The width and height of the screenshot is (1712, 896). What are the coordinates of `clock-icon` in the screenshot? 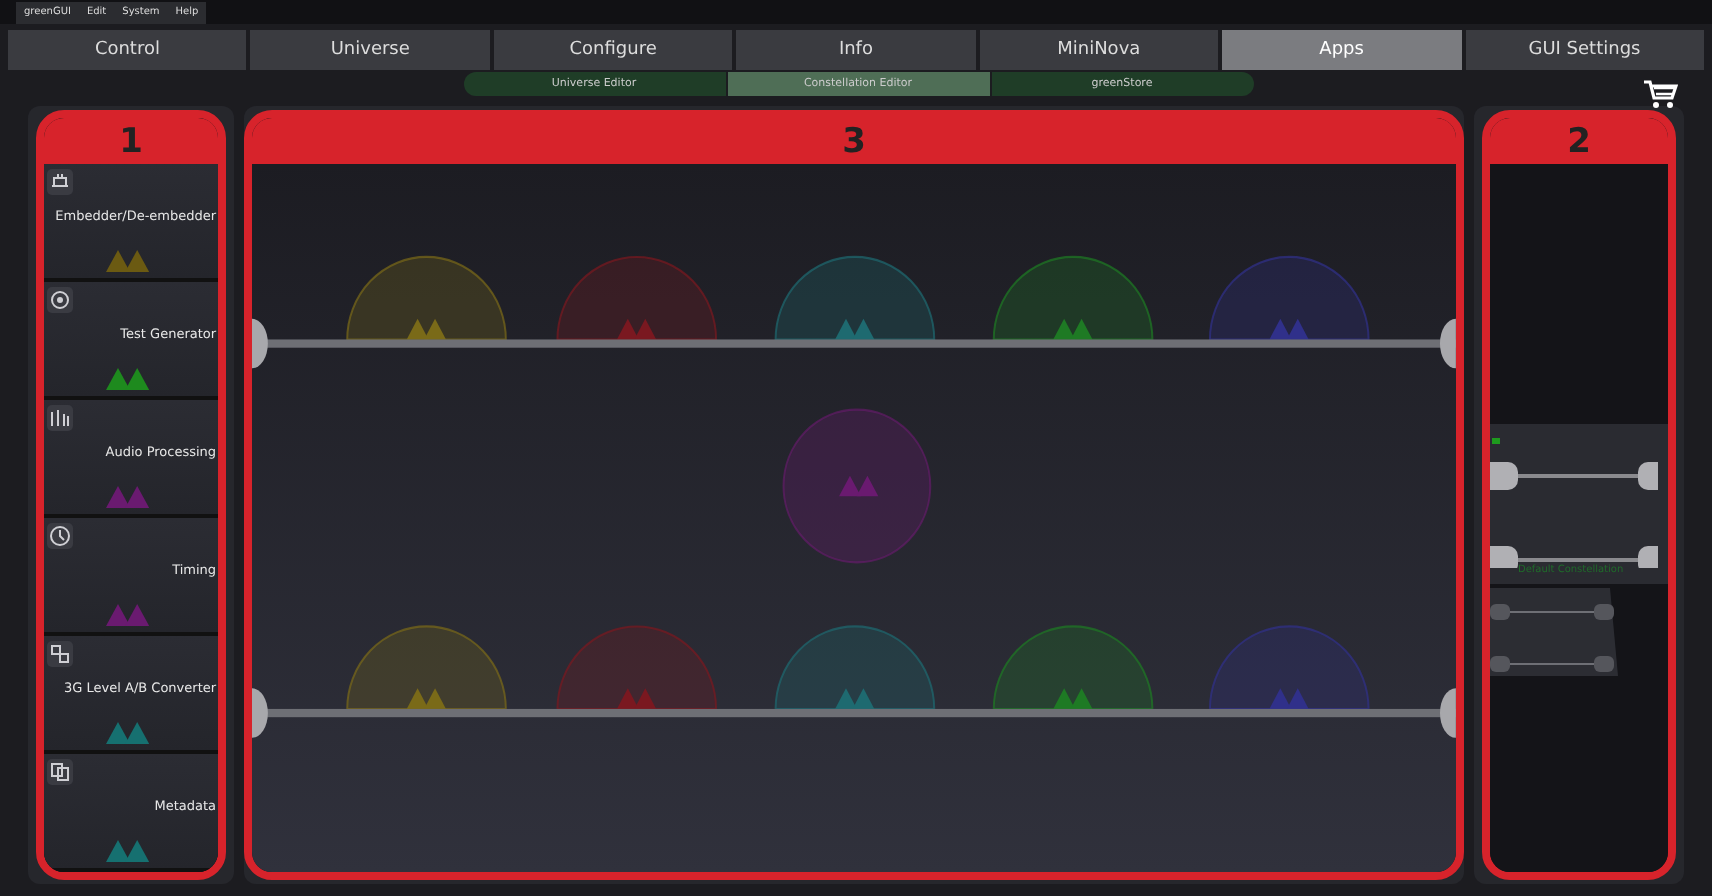 It's located at (60, 536).